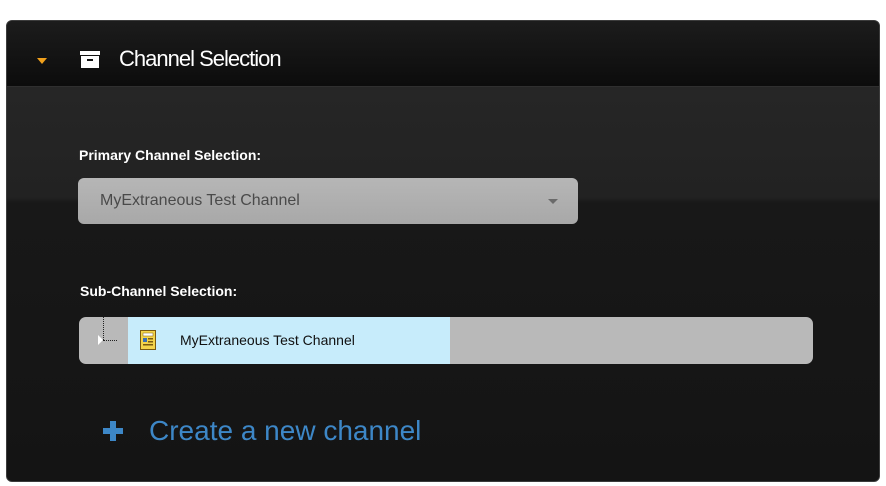 This screenshot has width=886, height=486. What do you see at coordinates (328, 201) in the screenshot?
I see `primary-channel-select: MyExtraneous Test Channel` at bounding box center [328, 201].